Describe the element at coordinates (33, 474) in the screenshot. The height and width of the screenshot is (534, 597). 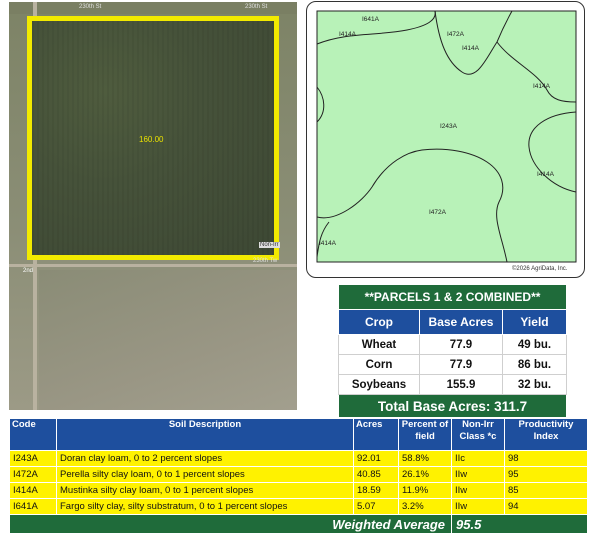
I see `code-cell: I472A` at that location.